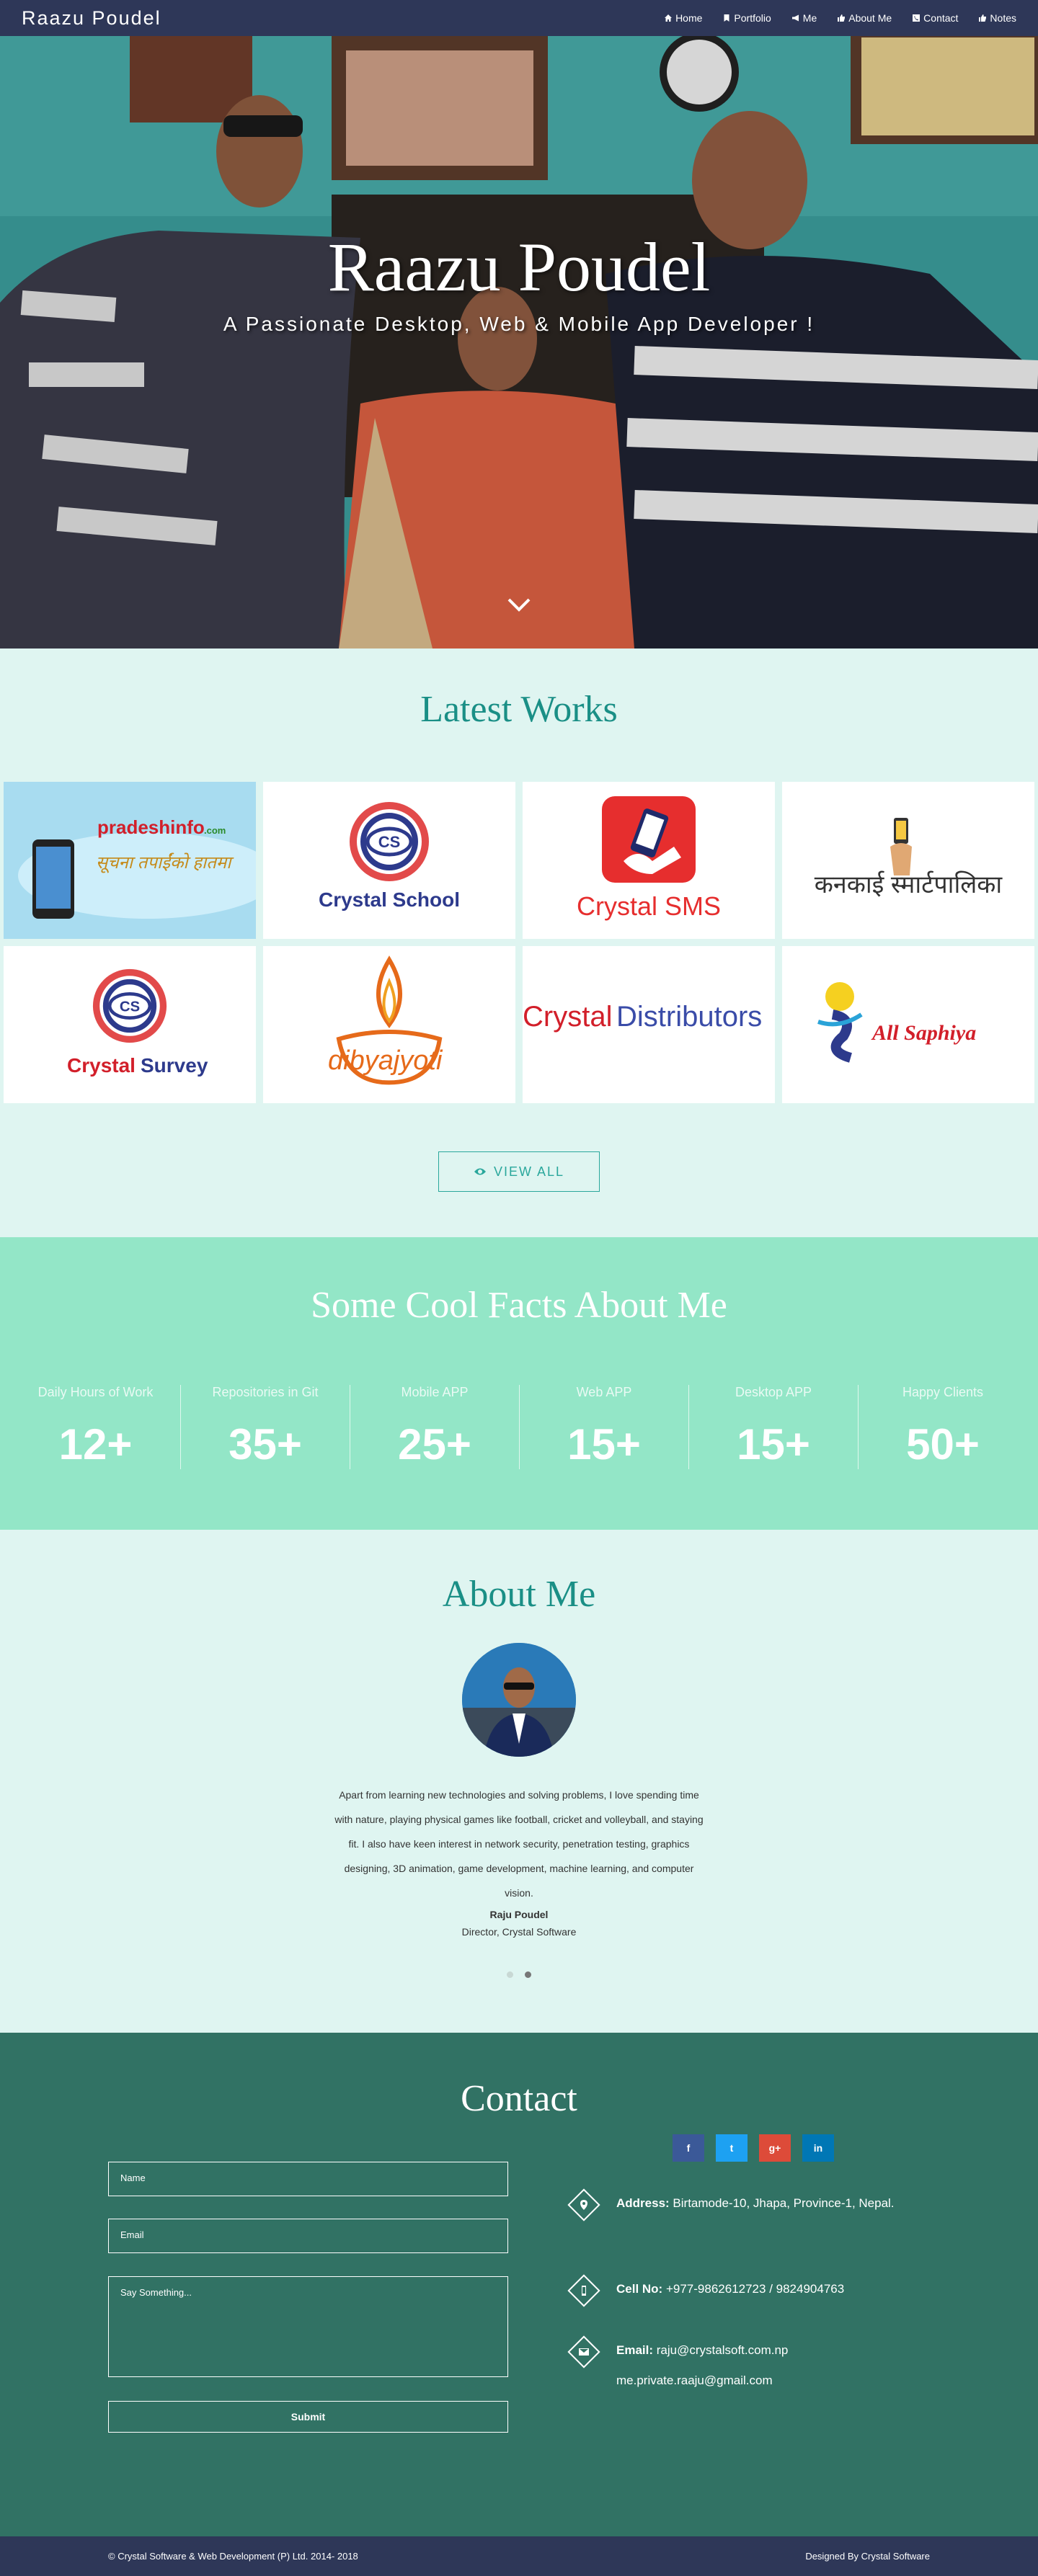  Describe the element at coordinates (95, 1444) in the screenshot. I see `fact-value: 12+` at that location.